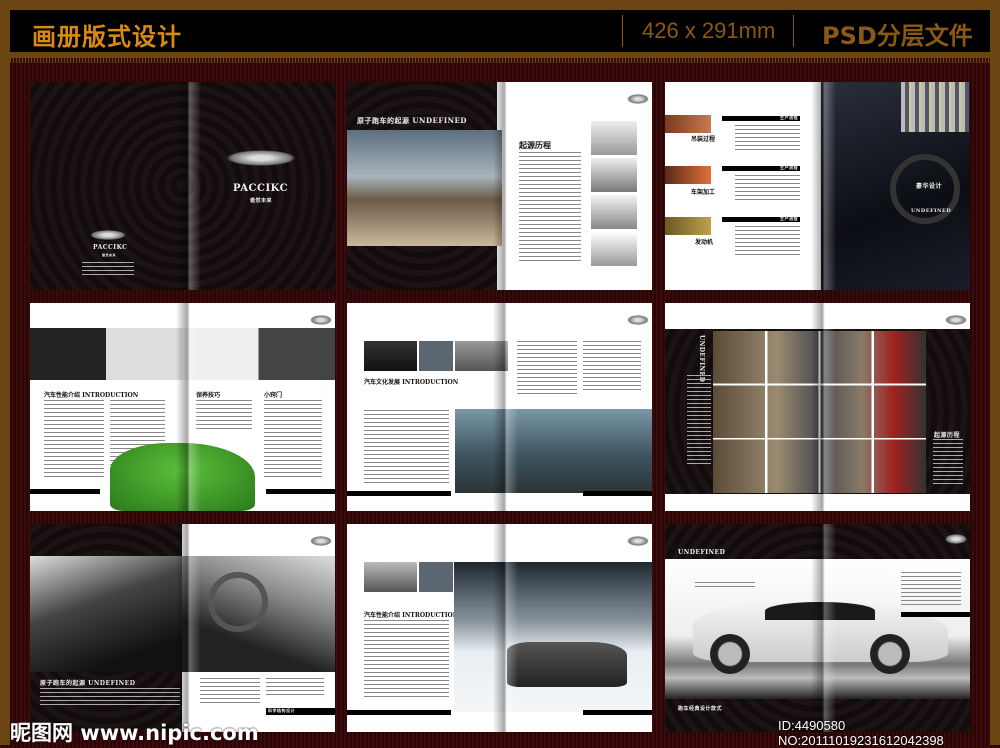 The height and width of the screenshot is (748, 1000). Describe the element at coordinates (935, 107) in the screenshot. I see `plaid-seat-photo` at that location.